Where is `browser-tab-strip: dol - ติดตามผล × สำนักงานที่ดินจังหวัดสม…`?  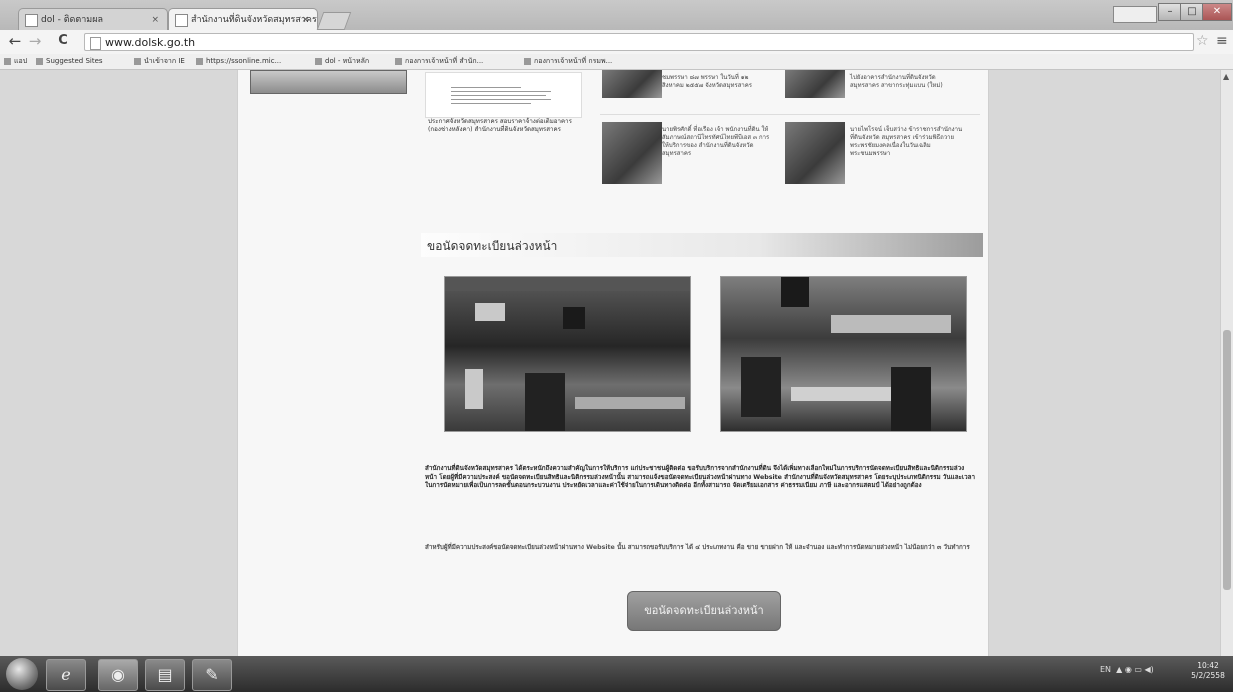
browser-tab-strip: dol - ติดตามผล × สำนักงานที่ดินจังหวัดสม… is located at coordinates (616, 15).